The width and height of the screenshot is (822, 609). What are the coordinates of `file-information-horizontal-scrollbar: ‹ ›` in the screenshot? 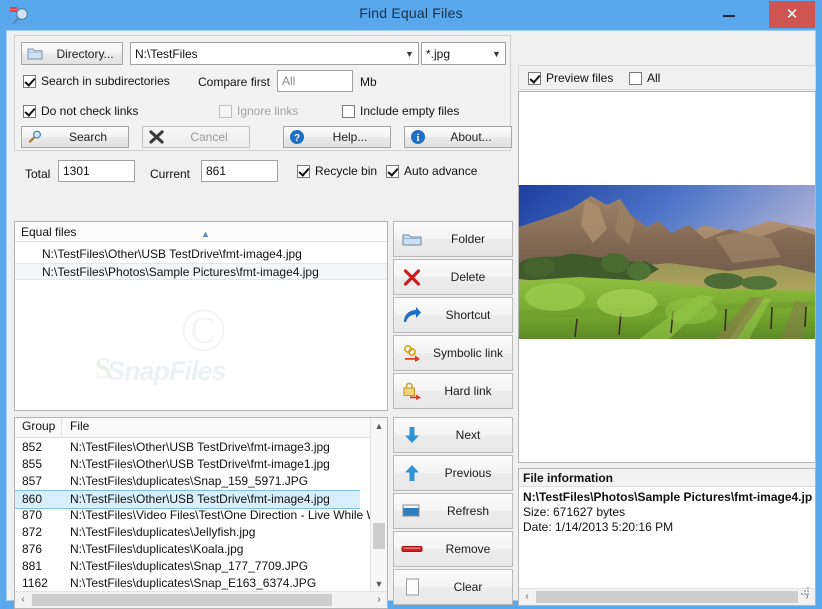 It's located at (667, 596).